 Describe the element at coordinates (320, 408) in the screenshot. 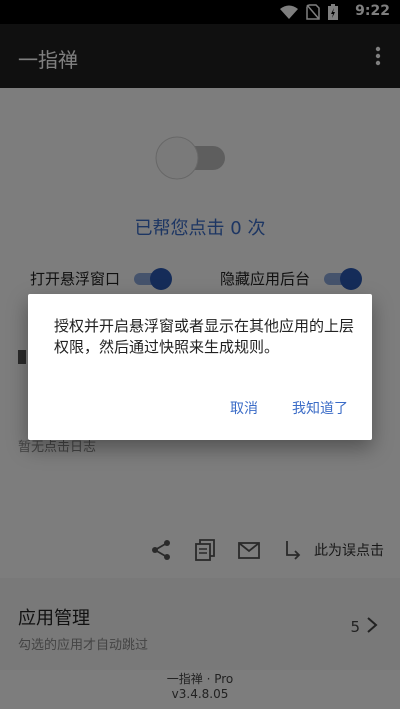

I see `got-it-button: 我知道了` at that location.